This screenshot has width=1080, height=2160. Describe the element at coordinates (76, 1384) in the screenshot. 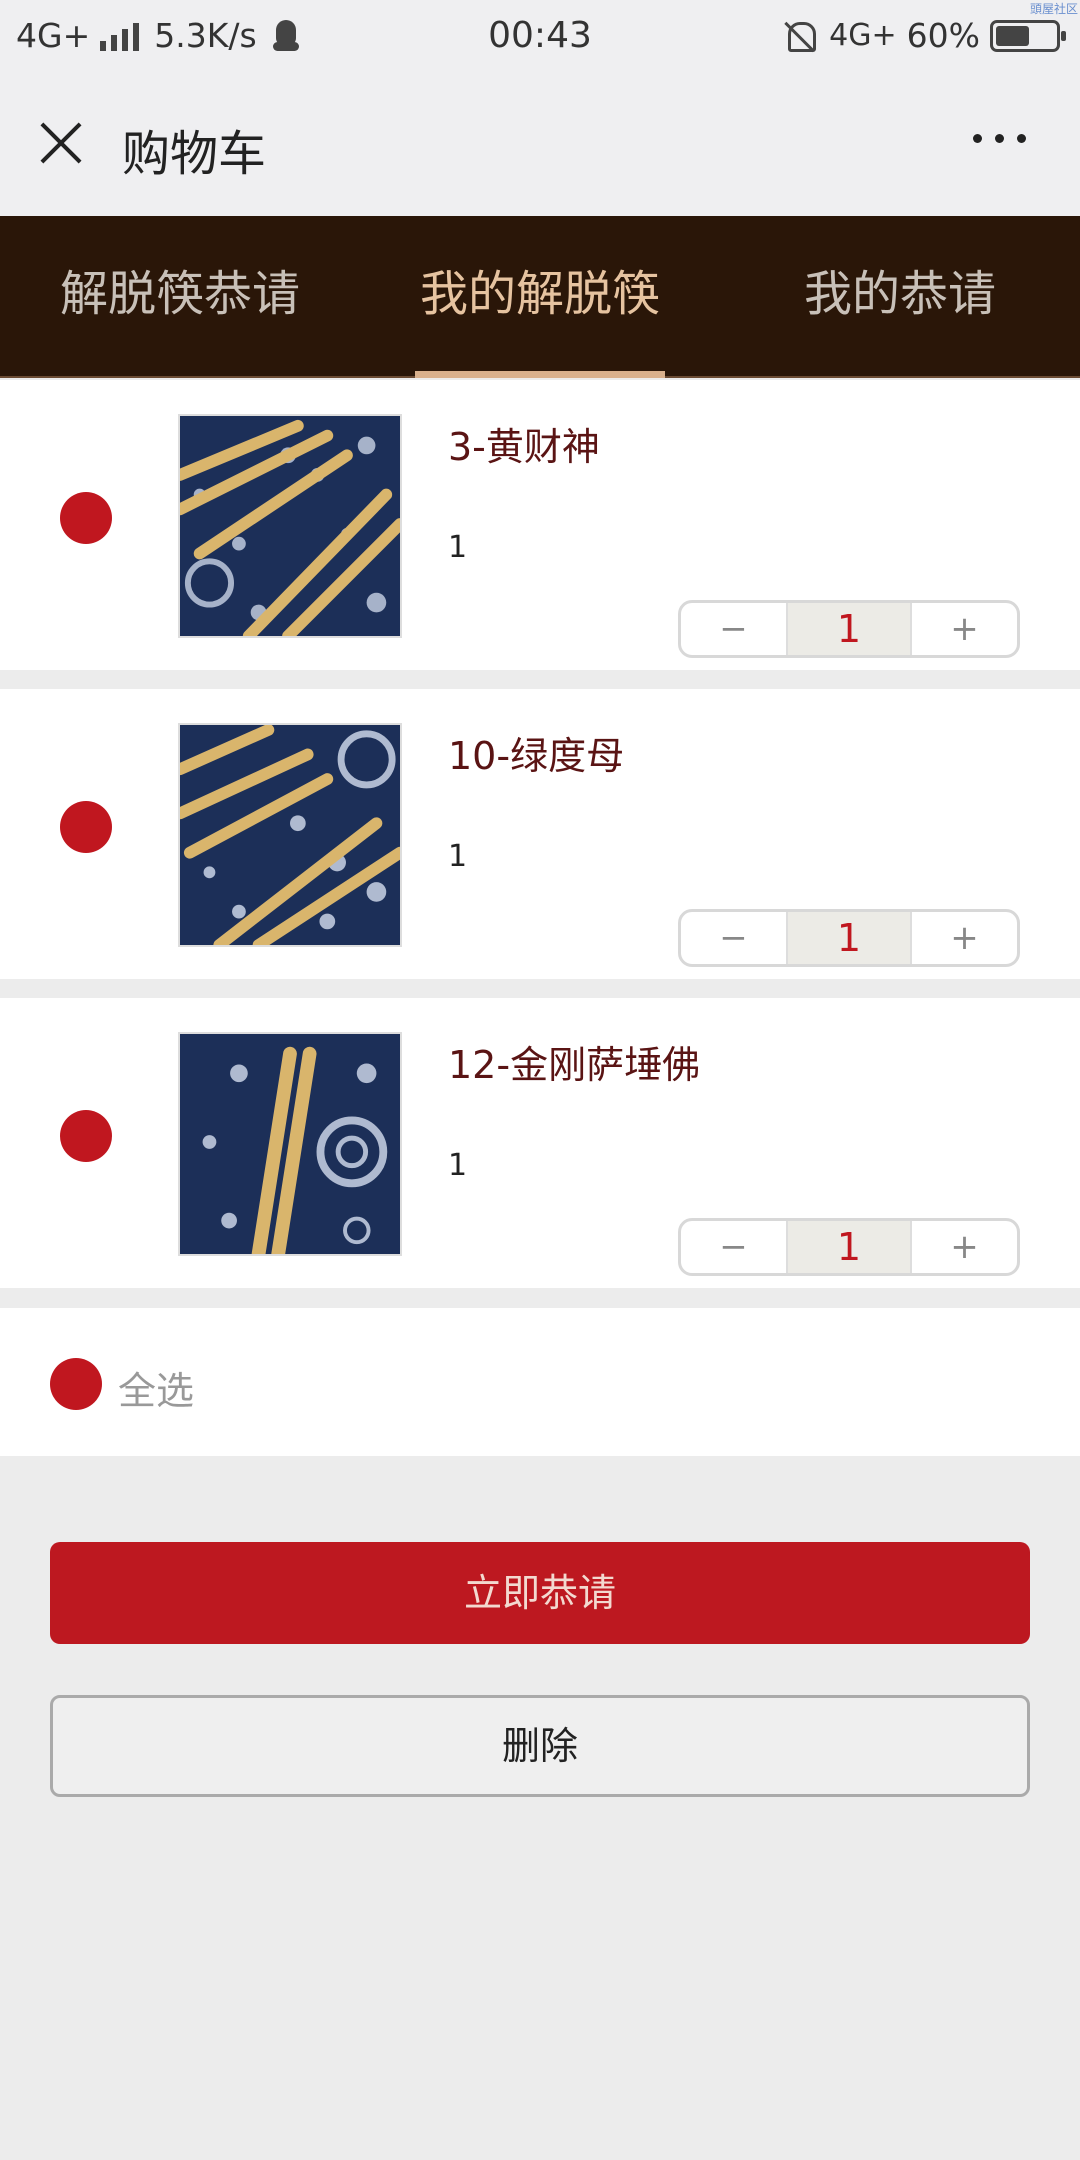

I see `select-all-checkbox` at that location.